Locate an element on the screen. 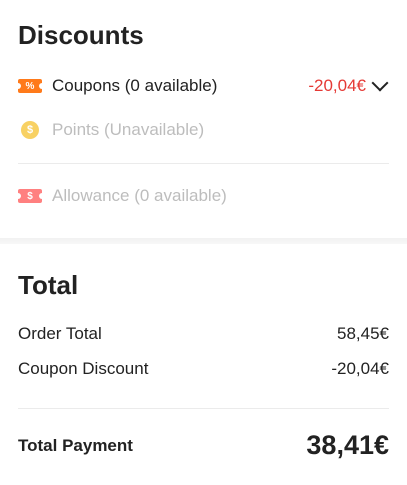 This screenshot has height=485, width=407. chevron-down-icon is located at coordinates (380, 83).